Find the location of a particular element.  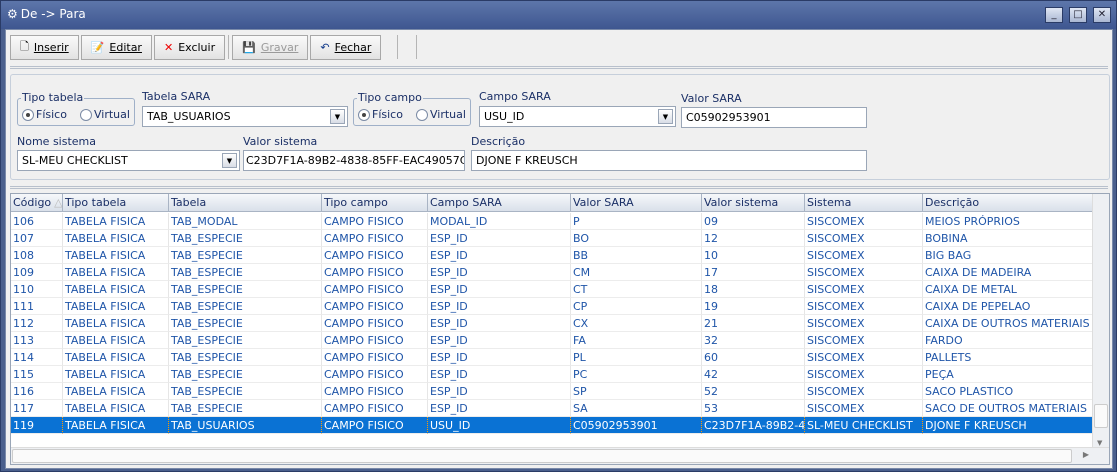

tipo-tabela-fisico-radio: Físico is located at coordinates (44, 114).